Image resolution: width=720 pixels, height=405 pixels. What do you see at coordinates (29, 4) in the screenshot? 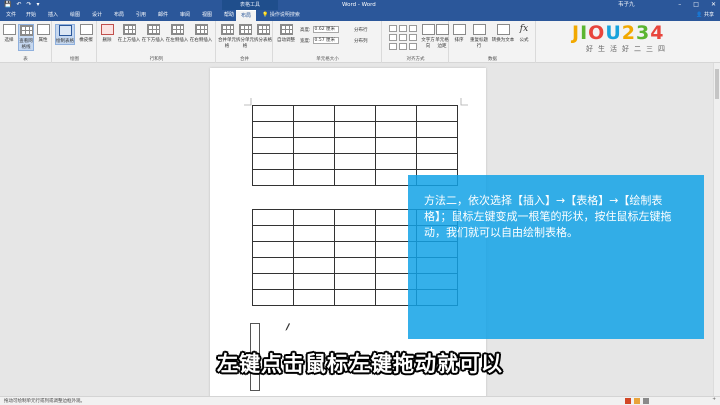
I see `redo-icon: ↷` at bounding box center [29, 4].